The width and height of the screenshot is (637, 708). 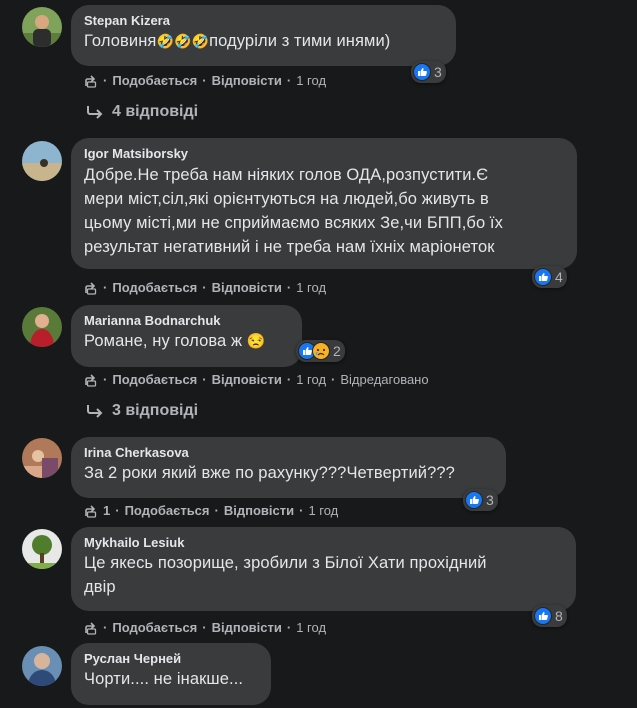 I want to click on edited-label: Відредаговано, so click(x=384, y=379).